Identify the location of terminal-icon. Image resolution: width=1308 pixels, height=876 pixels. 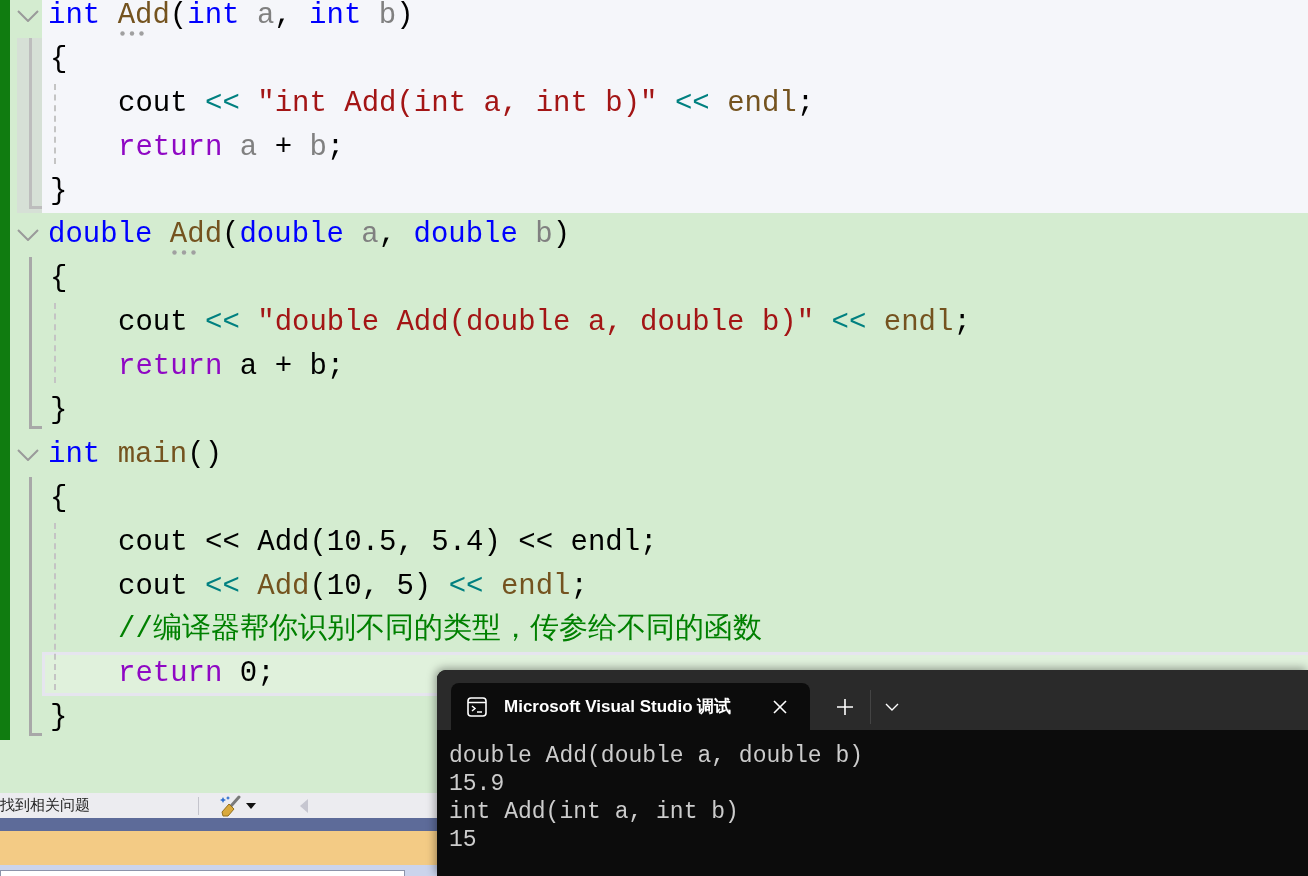
(477, 706).